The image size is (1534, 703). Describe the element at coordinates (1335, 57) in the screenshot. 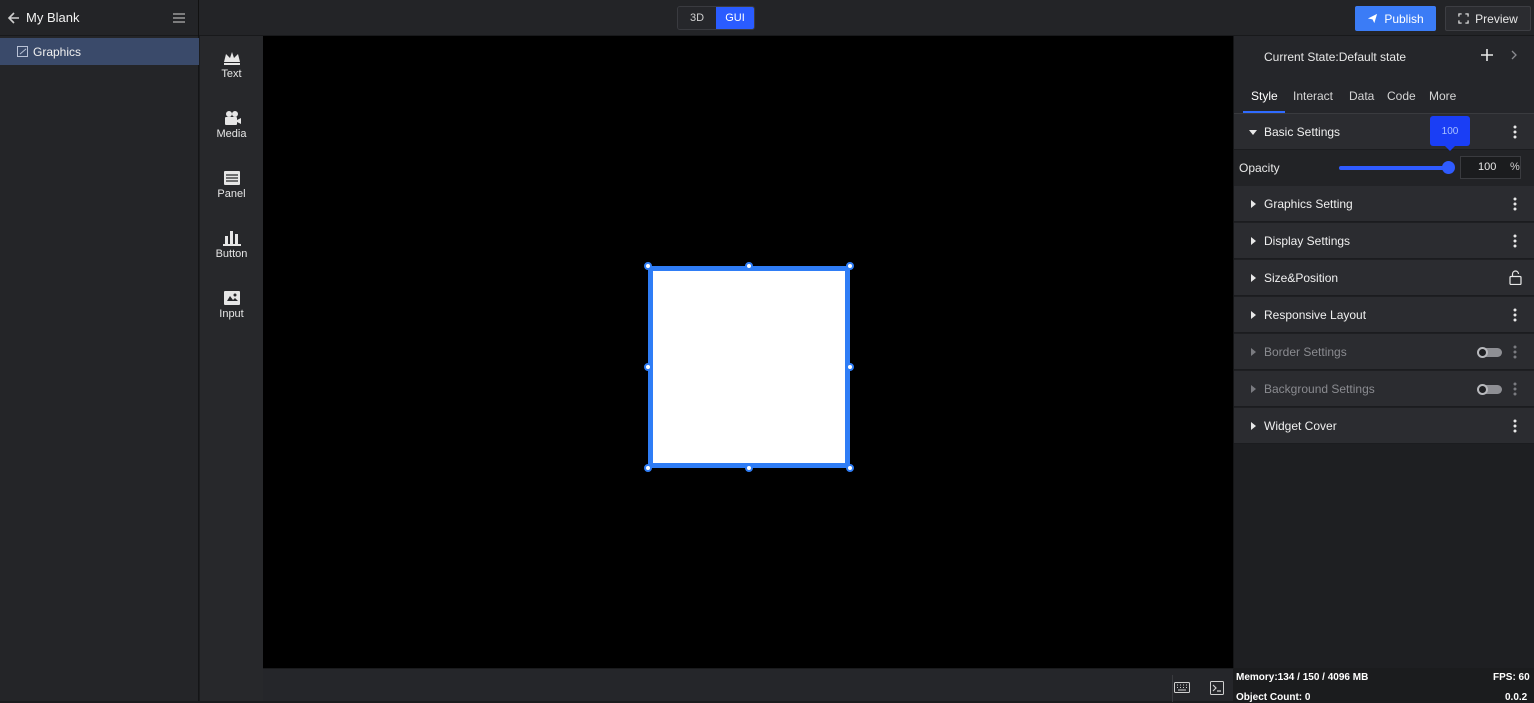

I see `current-state-label: Current State:Default state` at that location.